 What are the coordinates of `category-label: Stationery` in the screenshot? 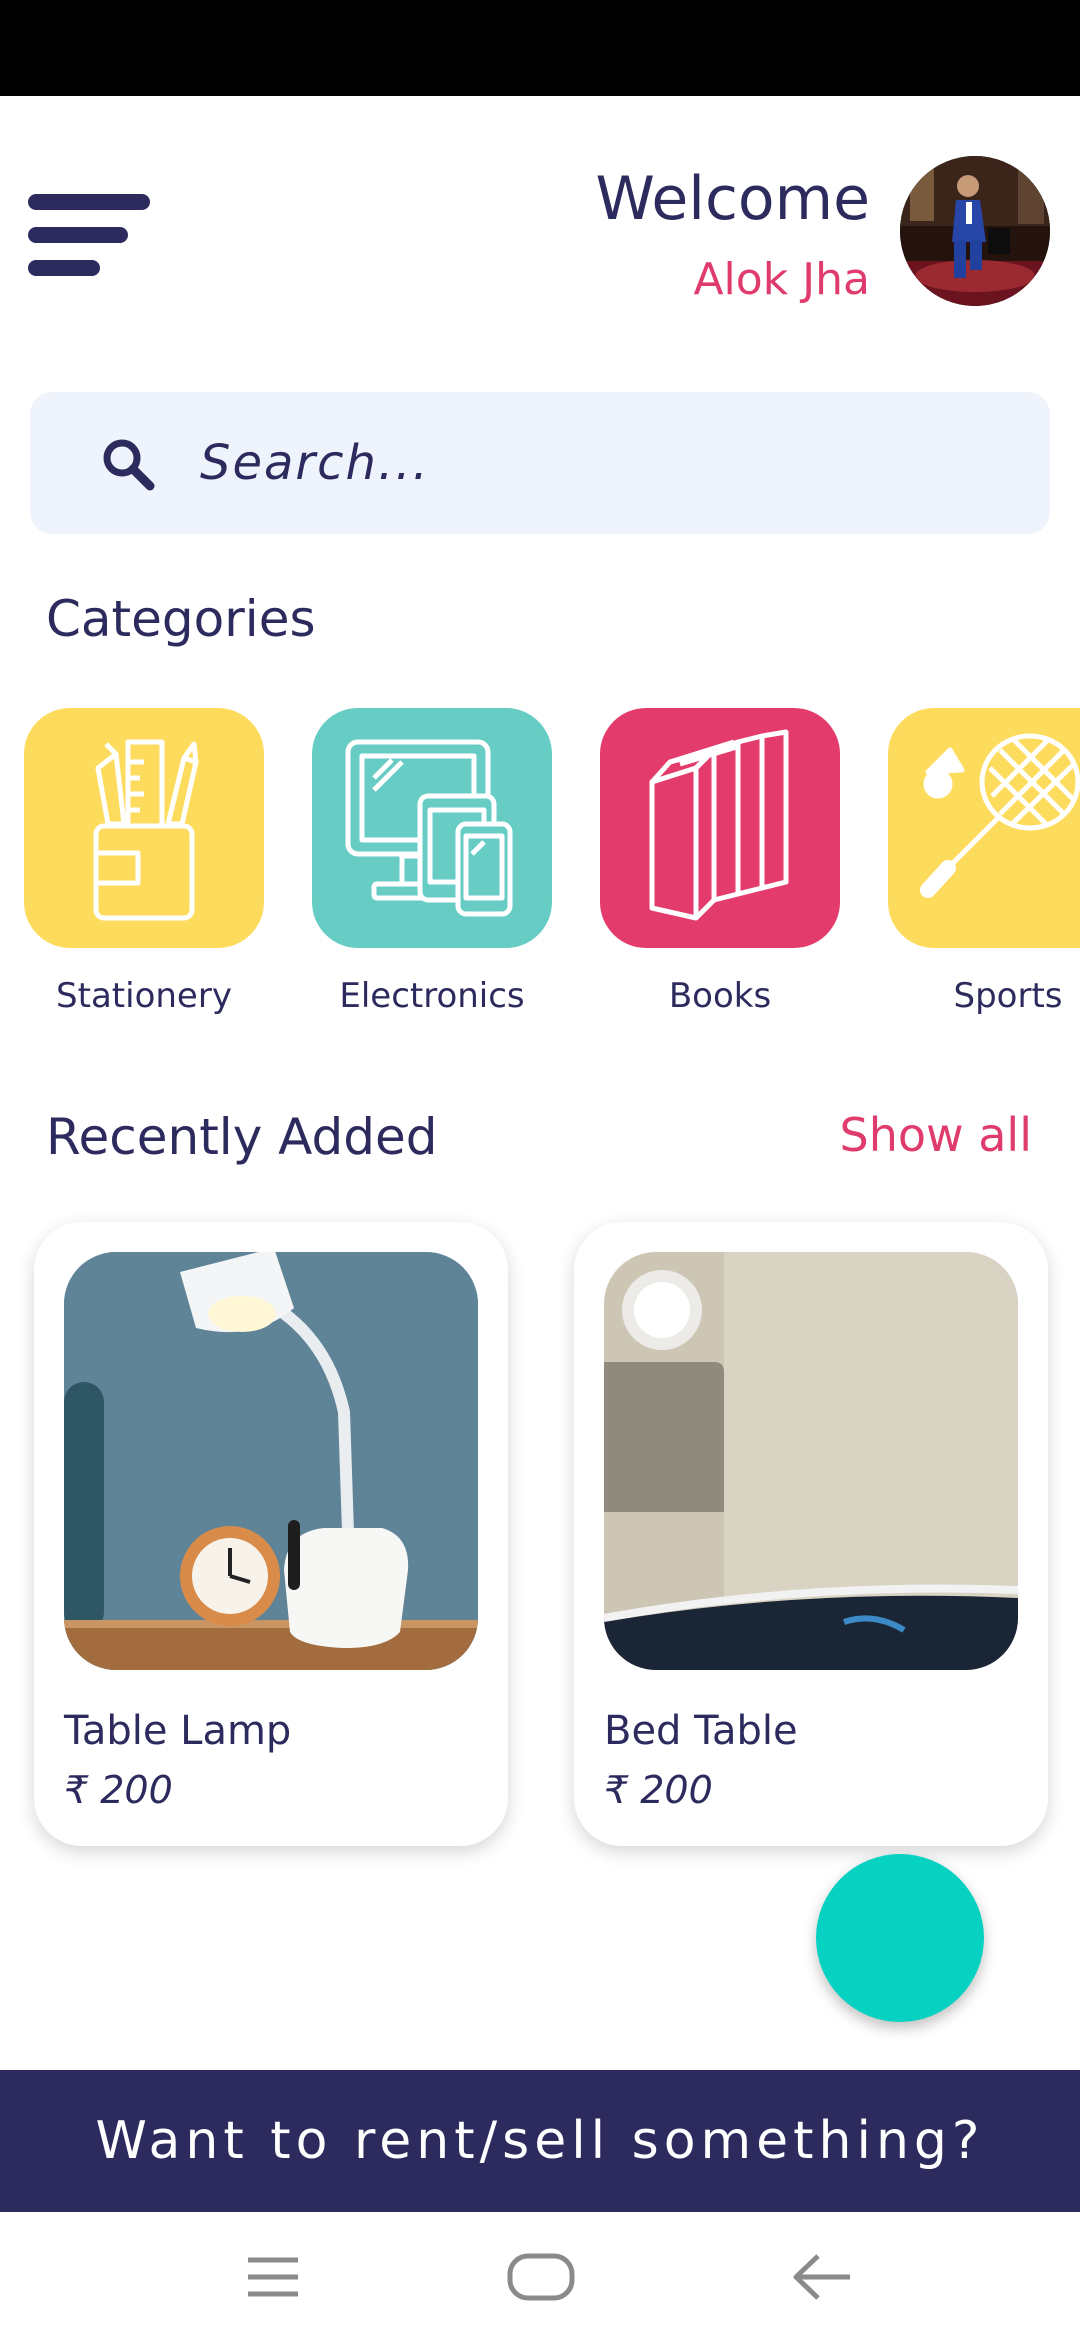 It's located at (144, 996).